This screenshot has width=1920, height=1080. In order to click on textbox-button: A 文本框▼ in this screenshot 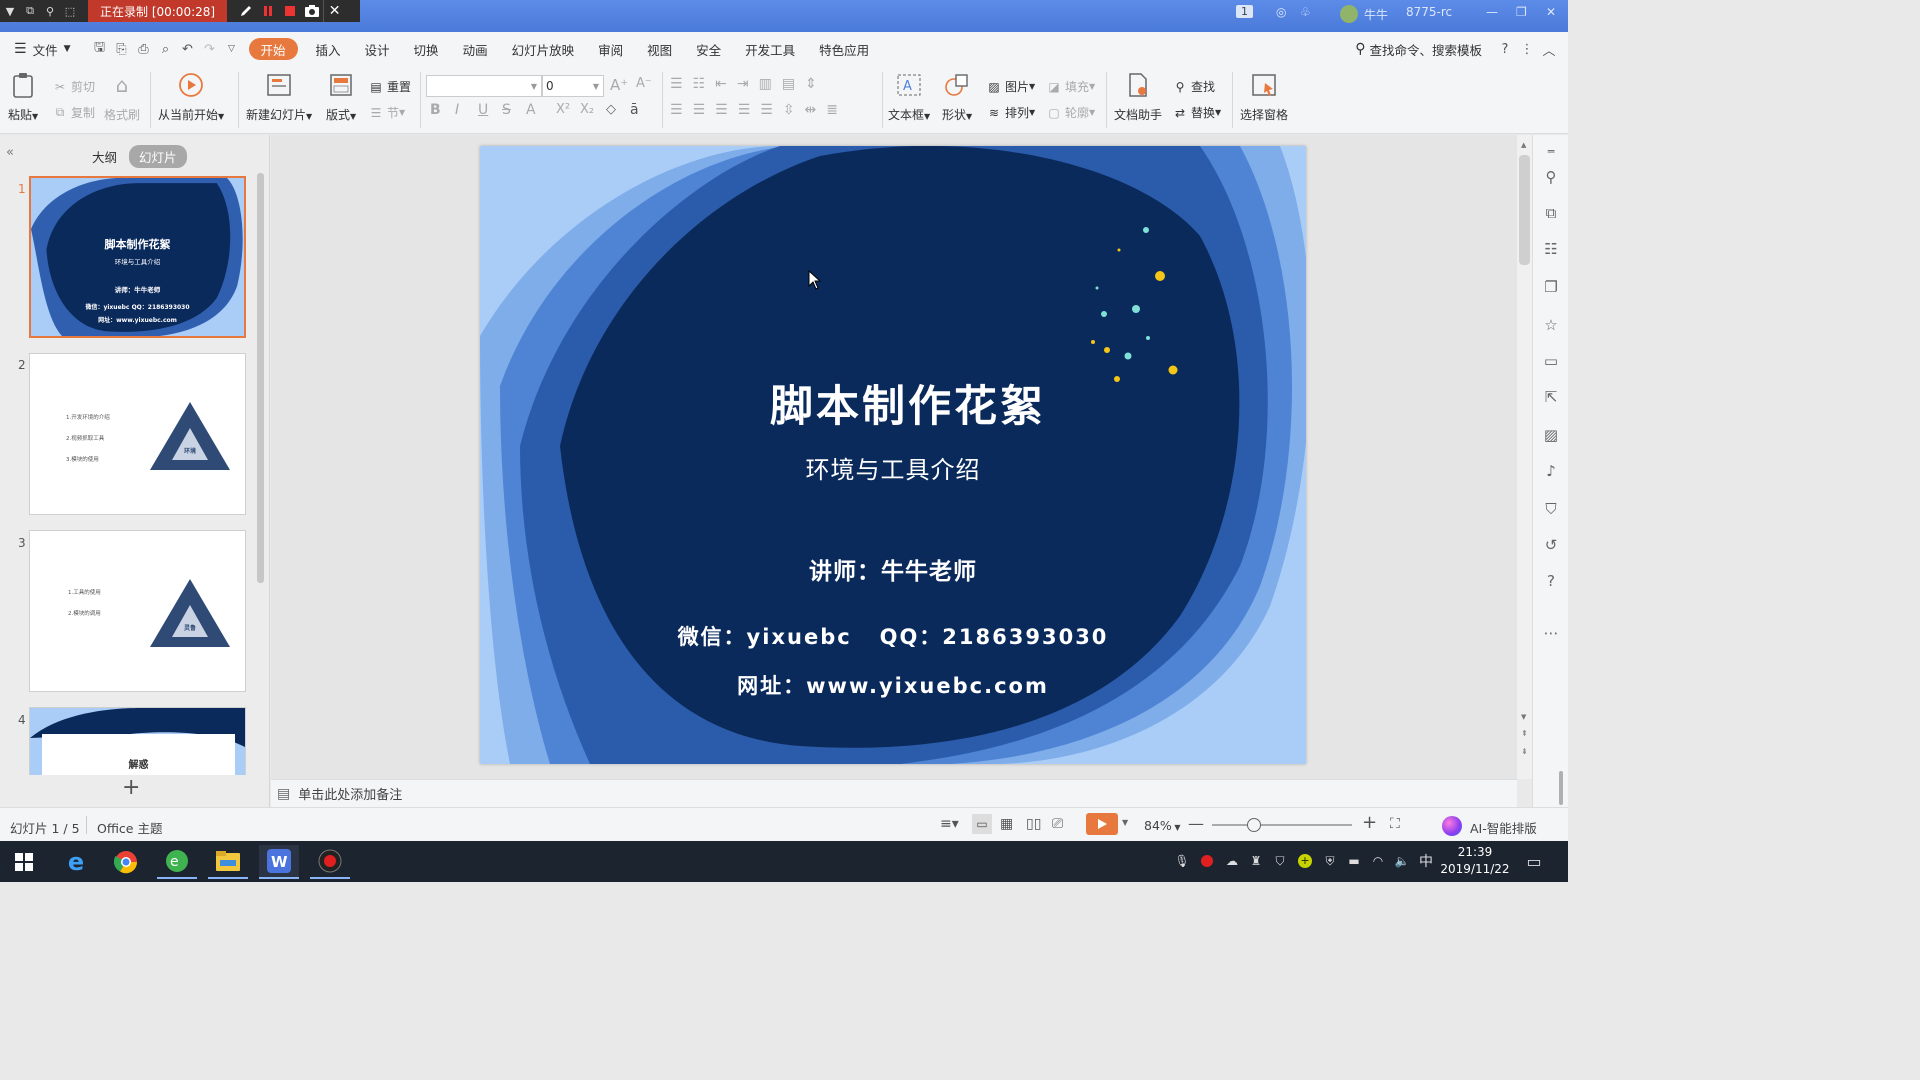, I will do `click(909, 96)`.